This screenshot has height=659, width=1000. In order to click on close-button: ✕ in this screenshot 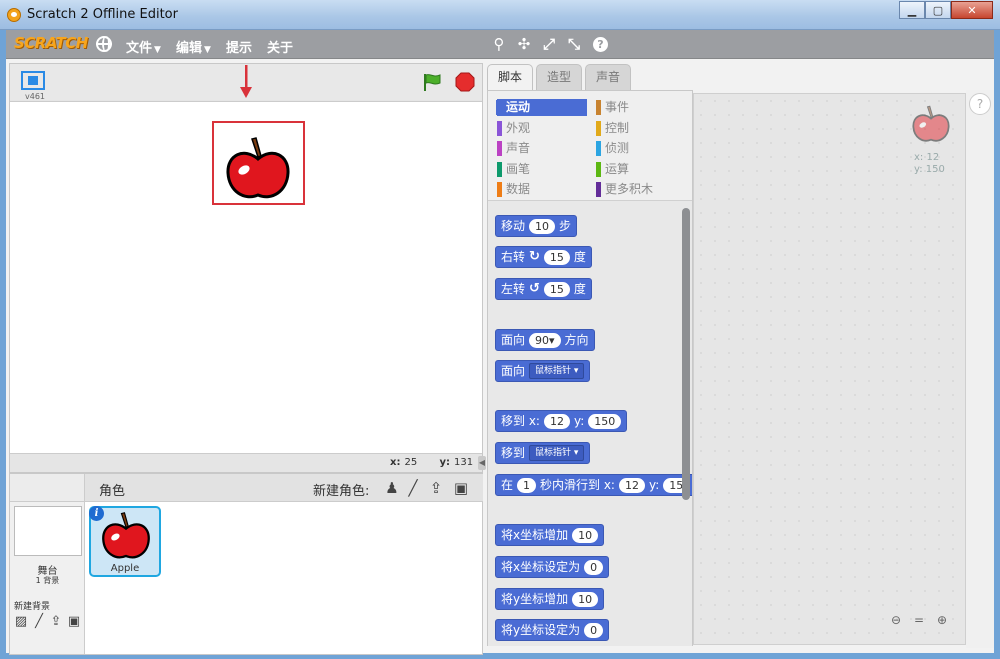, I will do `click(972, 10)`.